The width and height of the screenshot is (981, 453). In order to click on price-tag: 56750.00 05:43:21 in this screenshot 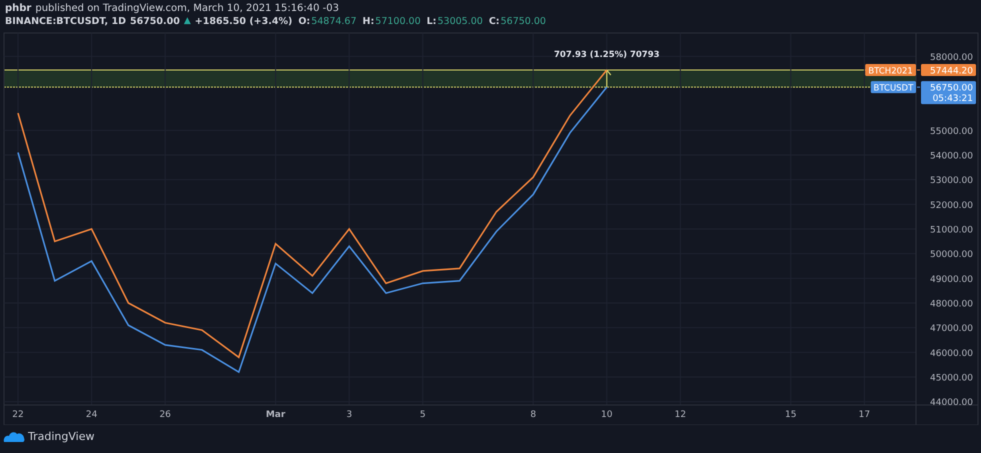, I will do `click(948, 92)`.